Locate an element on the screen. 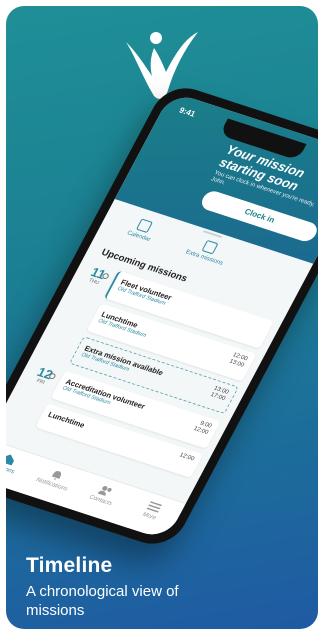  quick-action-calendar: Calendar is located at coordinates (142, 229).